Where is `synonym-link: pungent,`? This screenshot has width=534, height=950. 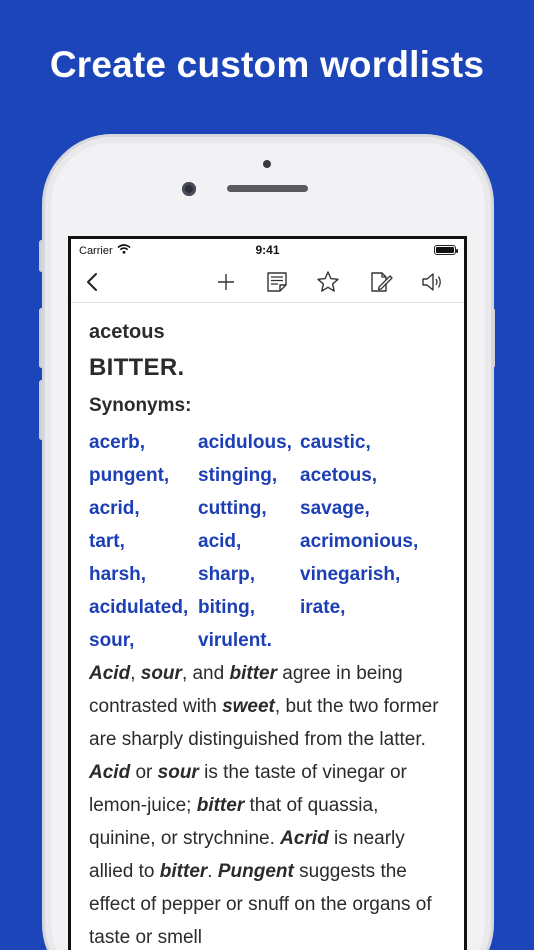
synonym-link: pungent, is located at coordinates (143, 475).